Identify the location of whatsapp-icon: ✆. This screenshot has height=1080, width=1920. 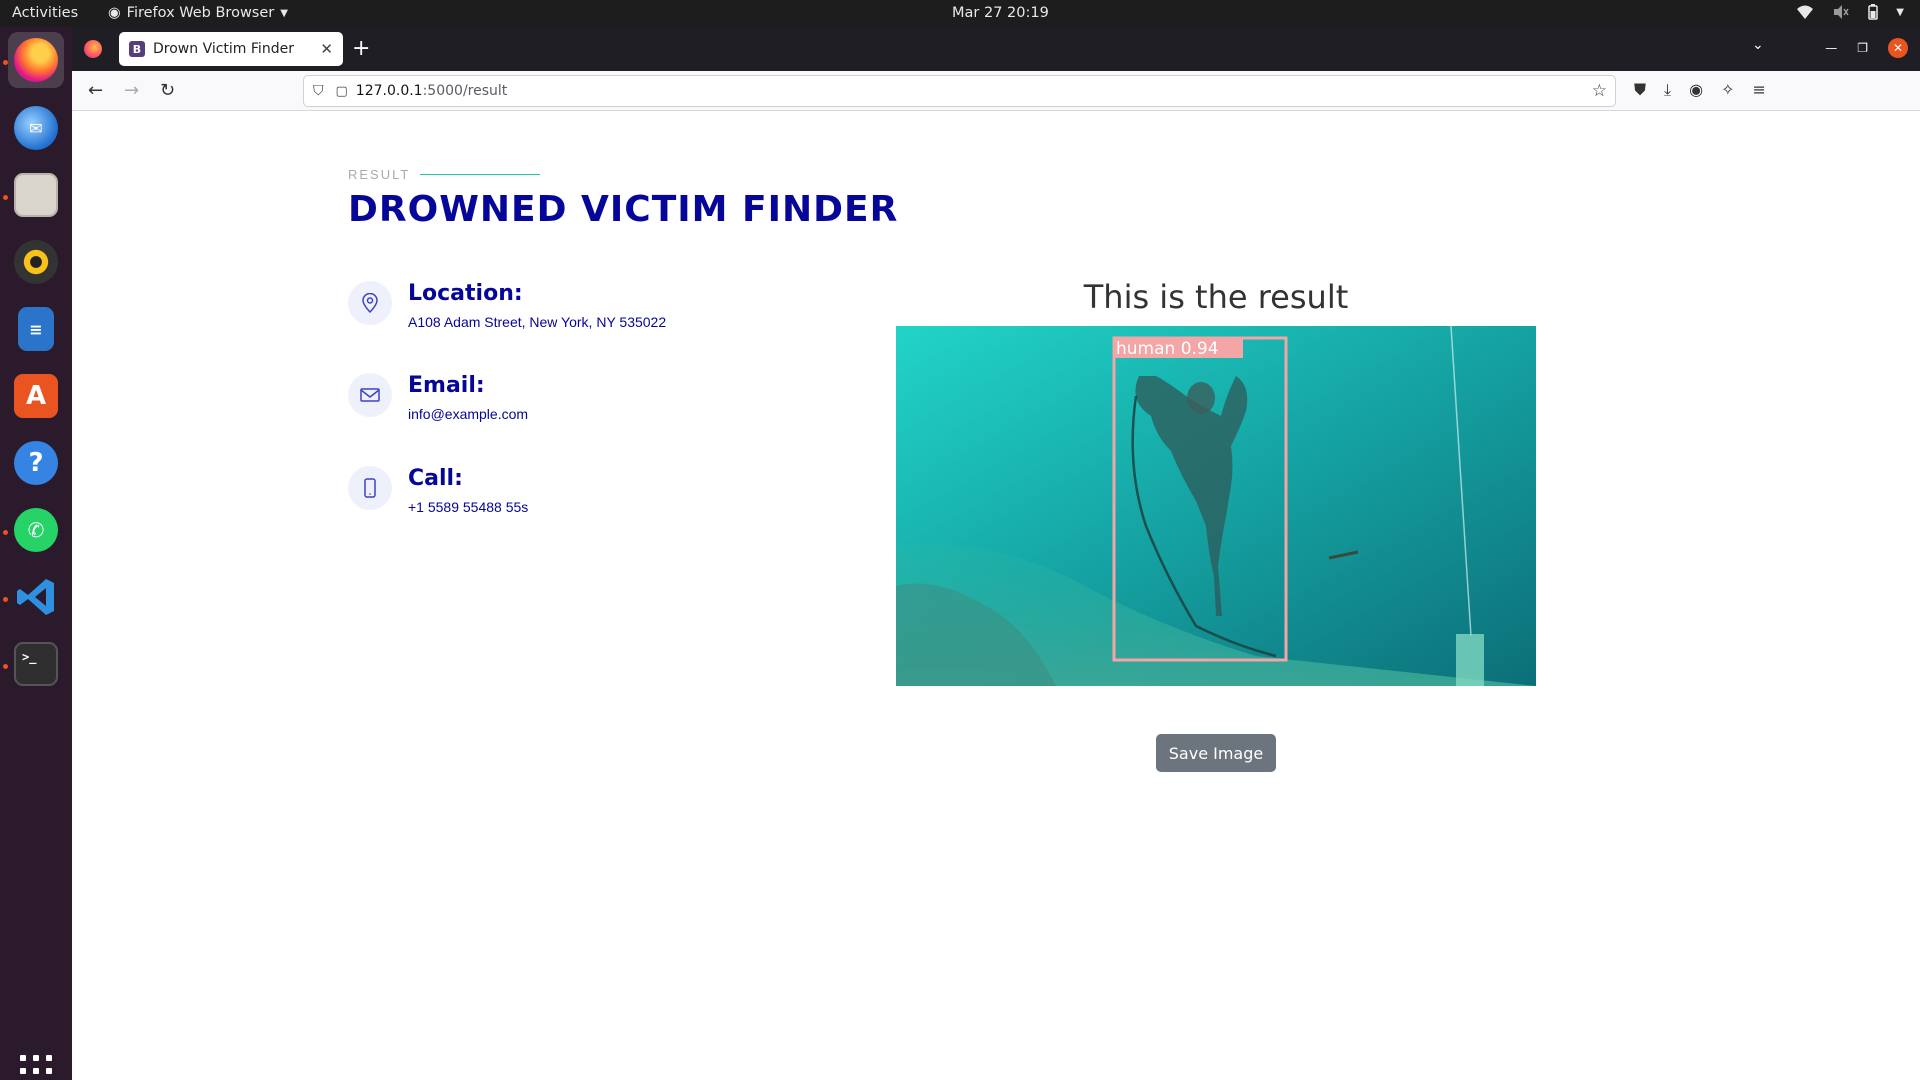
(36, 530).